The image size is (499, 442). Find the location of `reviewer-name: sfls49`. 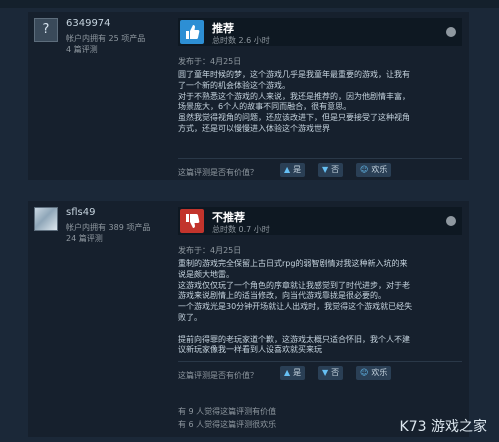

reviewer-name: sfls49 is located at coordinates (80, 212).